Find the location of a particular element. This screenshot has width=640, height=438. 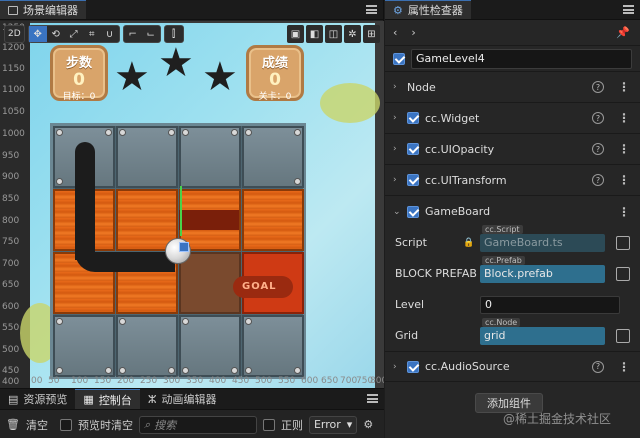

board-tile-empty is located at coordinates (210, 283).